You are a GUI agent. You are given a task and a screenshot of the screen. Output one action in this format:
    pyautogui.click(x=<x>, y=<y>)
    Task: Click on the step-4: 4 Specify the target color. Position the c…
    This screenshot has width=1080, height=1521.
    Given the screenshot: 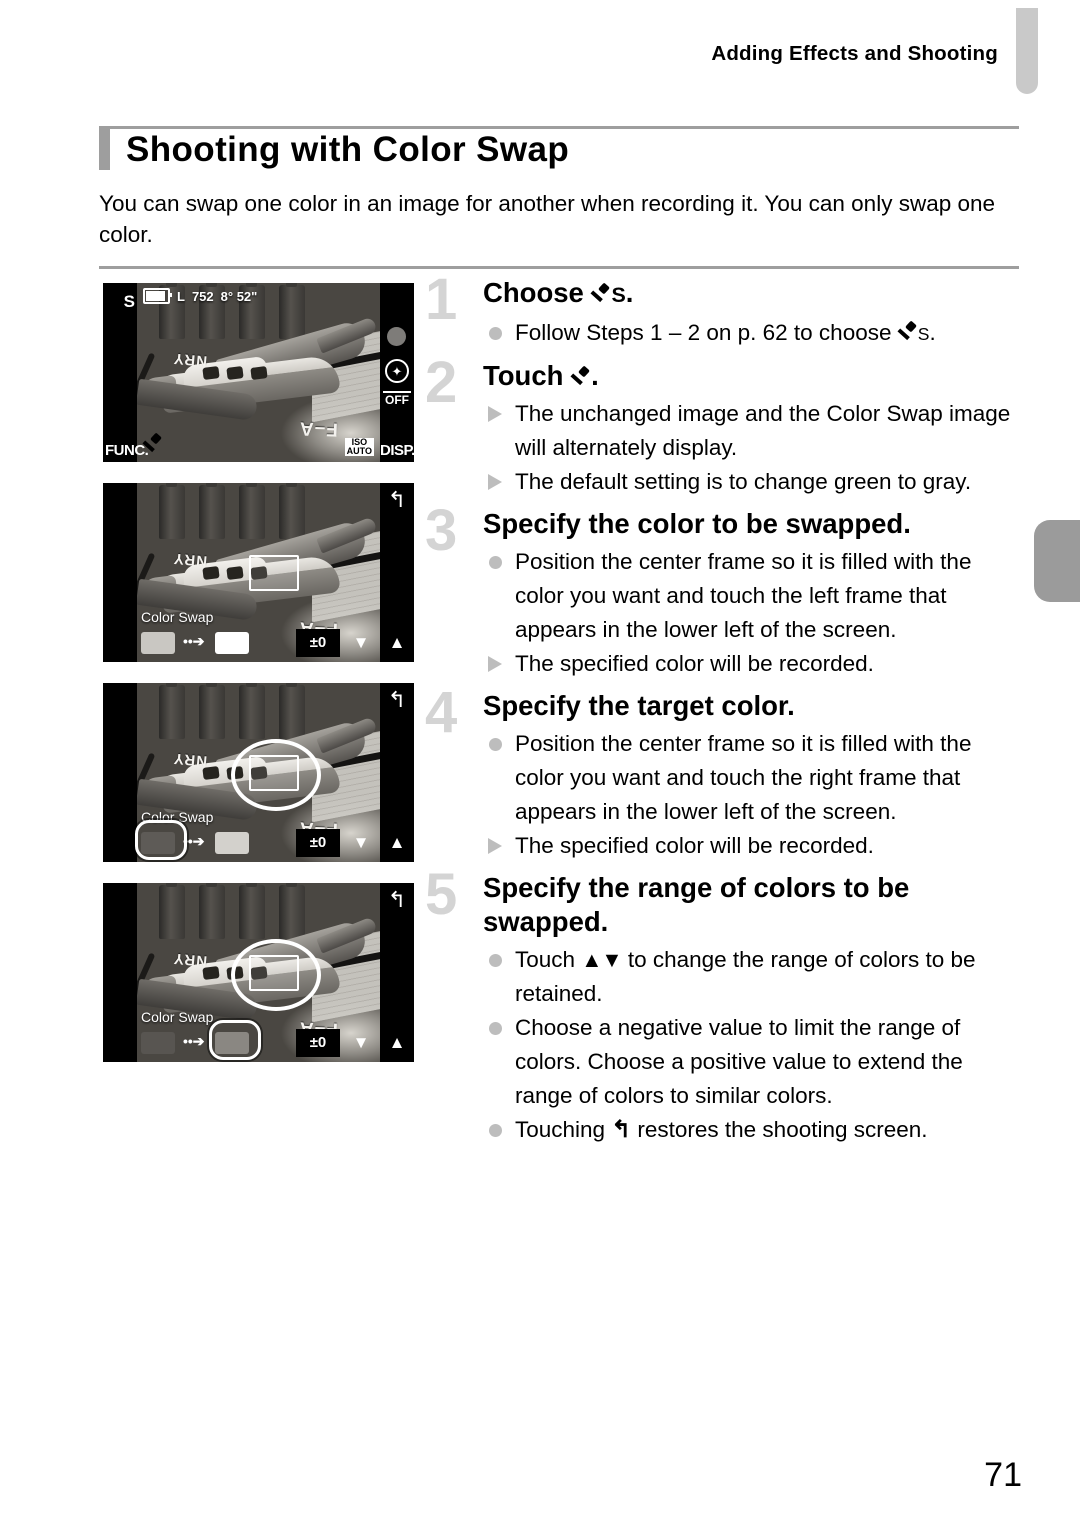 What is the action you would take?
    pyautogui.click(x=725, y=771)
    